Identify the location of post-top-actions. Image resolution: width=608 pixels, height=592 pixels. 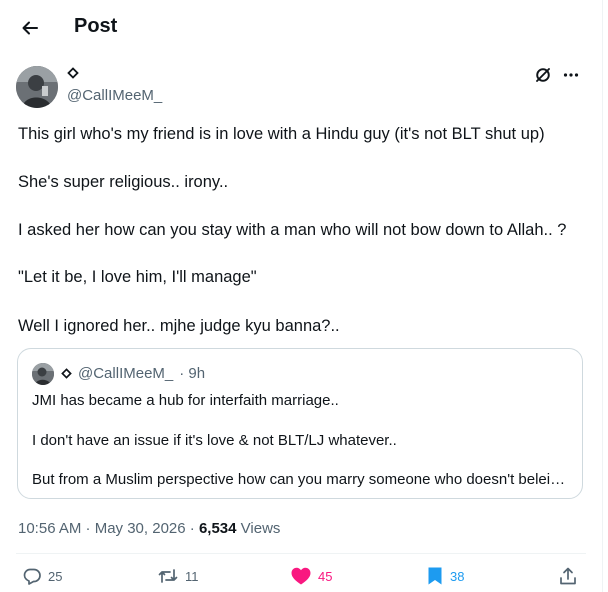
(557, 75).